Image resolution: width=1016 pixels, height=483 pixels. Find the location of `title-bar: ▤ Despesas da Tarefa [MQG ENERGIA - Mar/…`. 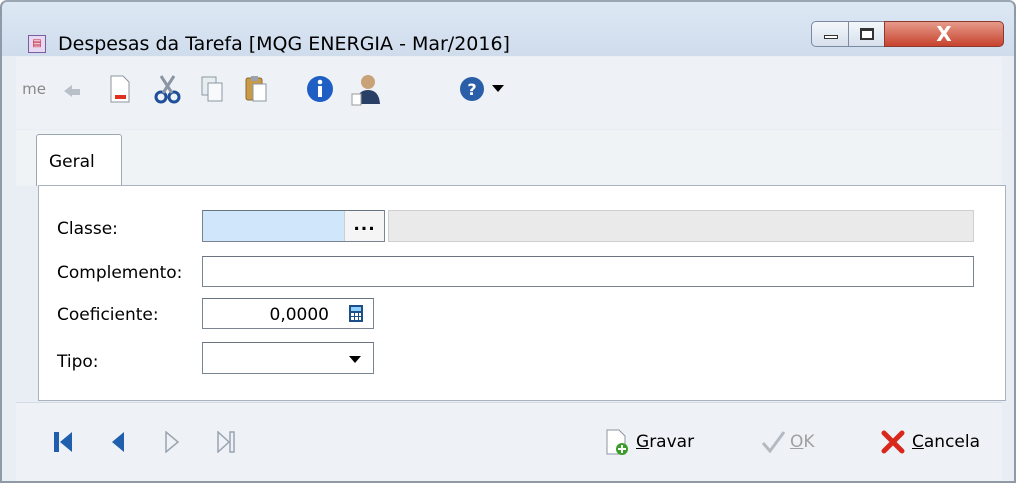

title-bar: ▤ Despesas da Tarefa [MQG ENERGIA - Mar/… is located at coordinates (508, 29).